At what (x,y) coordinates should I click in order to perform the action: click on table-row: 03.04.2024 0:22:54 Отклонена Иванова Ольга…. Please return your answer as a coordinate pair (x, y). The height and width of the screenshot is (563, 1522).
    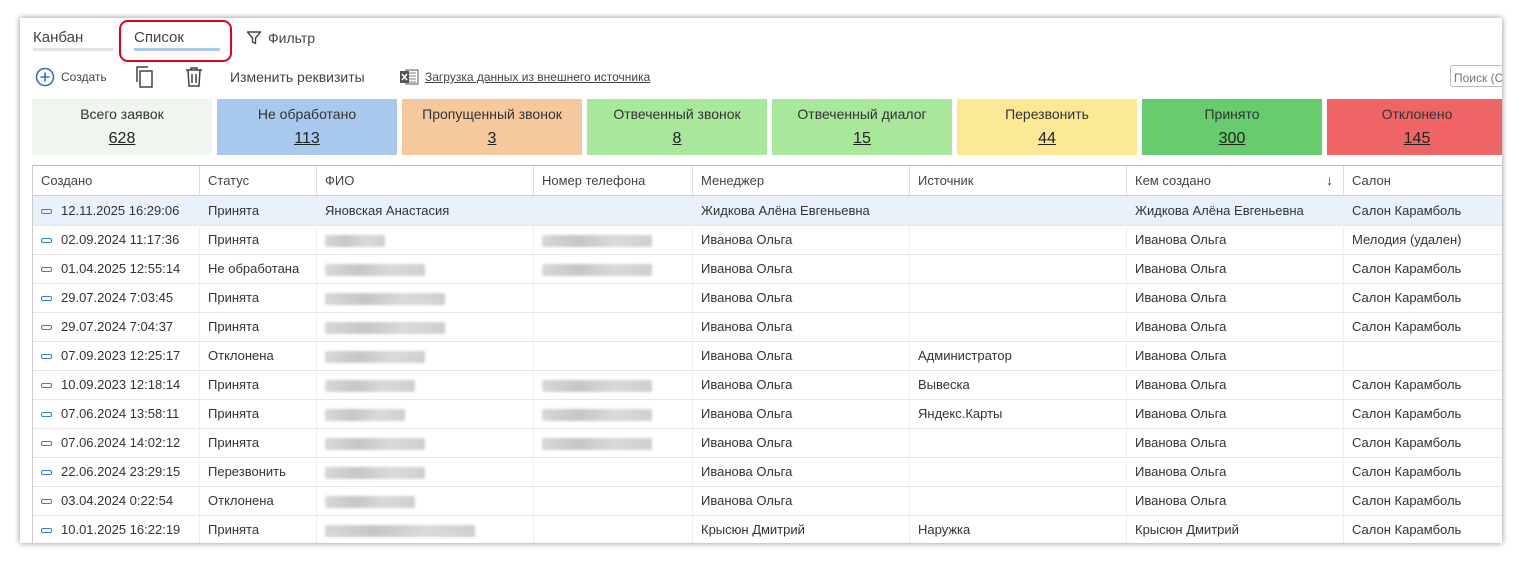
    Looking at the image, I should click on (767, 501).